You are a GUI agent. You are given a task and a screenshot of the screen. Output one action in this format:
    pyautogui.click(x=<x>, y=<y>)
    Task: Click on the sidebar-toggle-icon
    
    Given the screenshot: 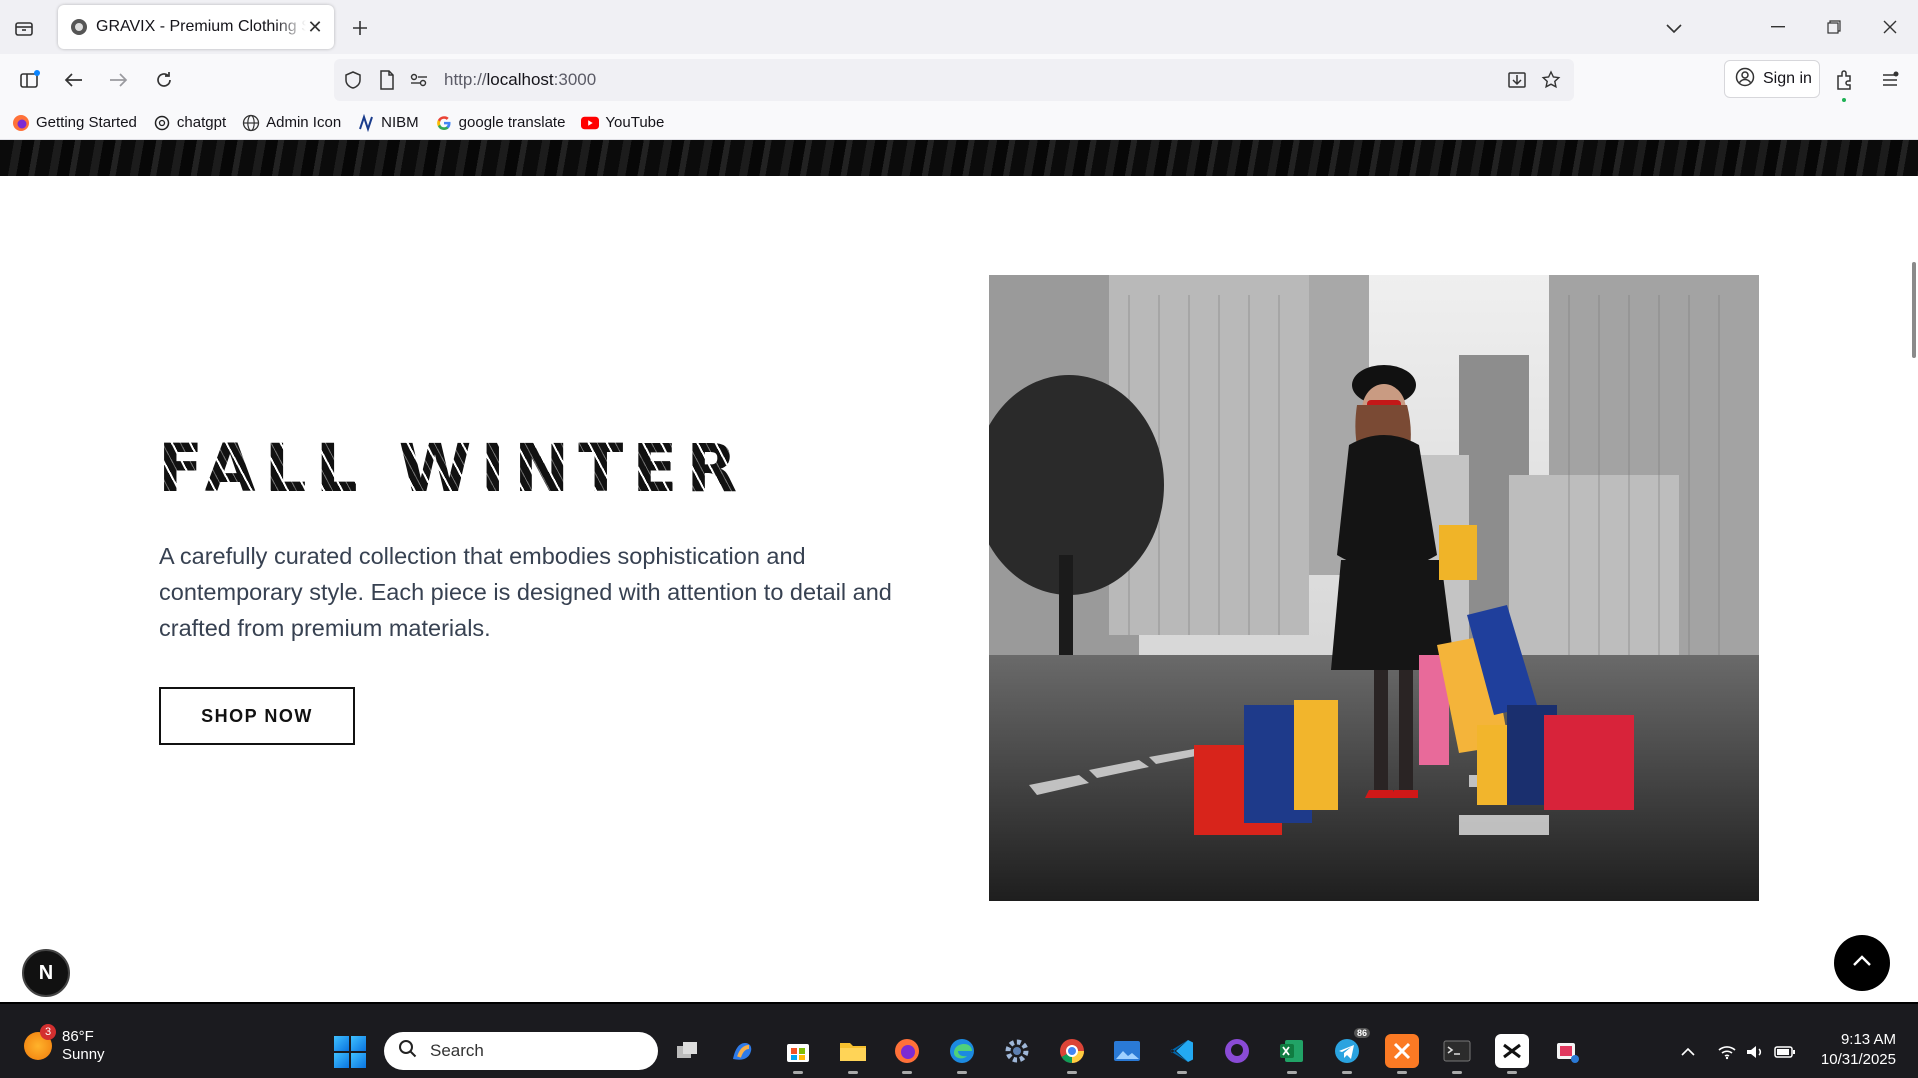 What is the action you would take?
    pyautogui.click(x=30, y=80)
    